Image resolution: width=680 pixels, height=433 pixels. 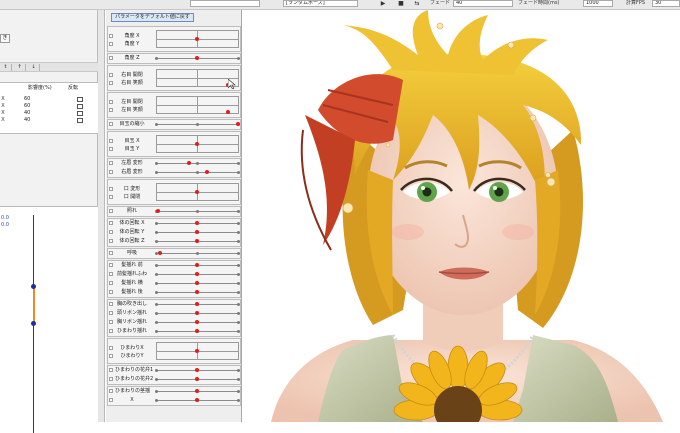 I want to click on toolbar-blank-field, so click(x=225, y=3).